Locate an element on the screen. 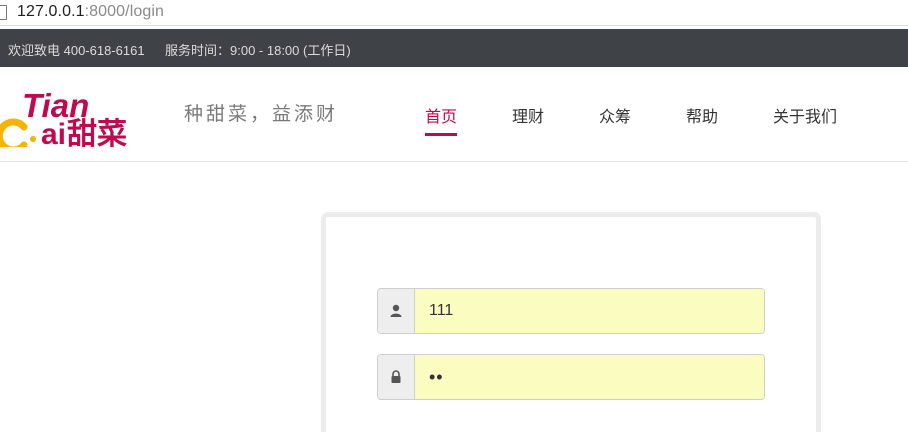 This screenshot has height=432, width=908. nav-crowdfunding: 众筹 is located at coordinates (615, 115).